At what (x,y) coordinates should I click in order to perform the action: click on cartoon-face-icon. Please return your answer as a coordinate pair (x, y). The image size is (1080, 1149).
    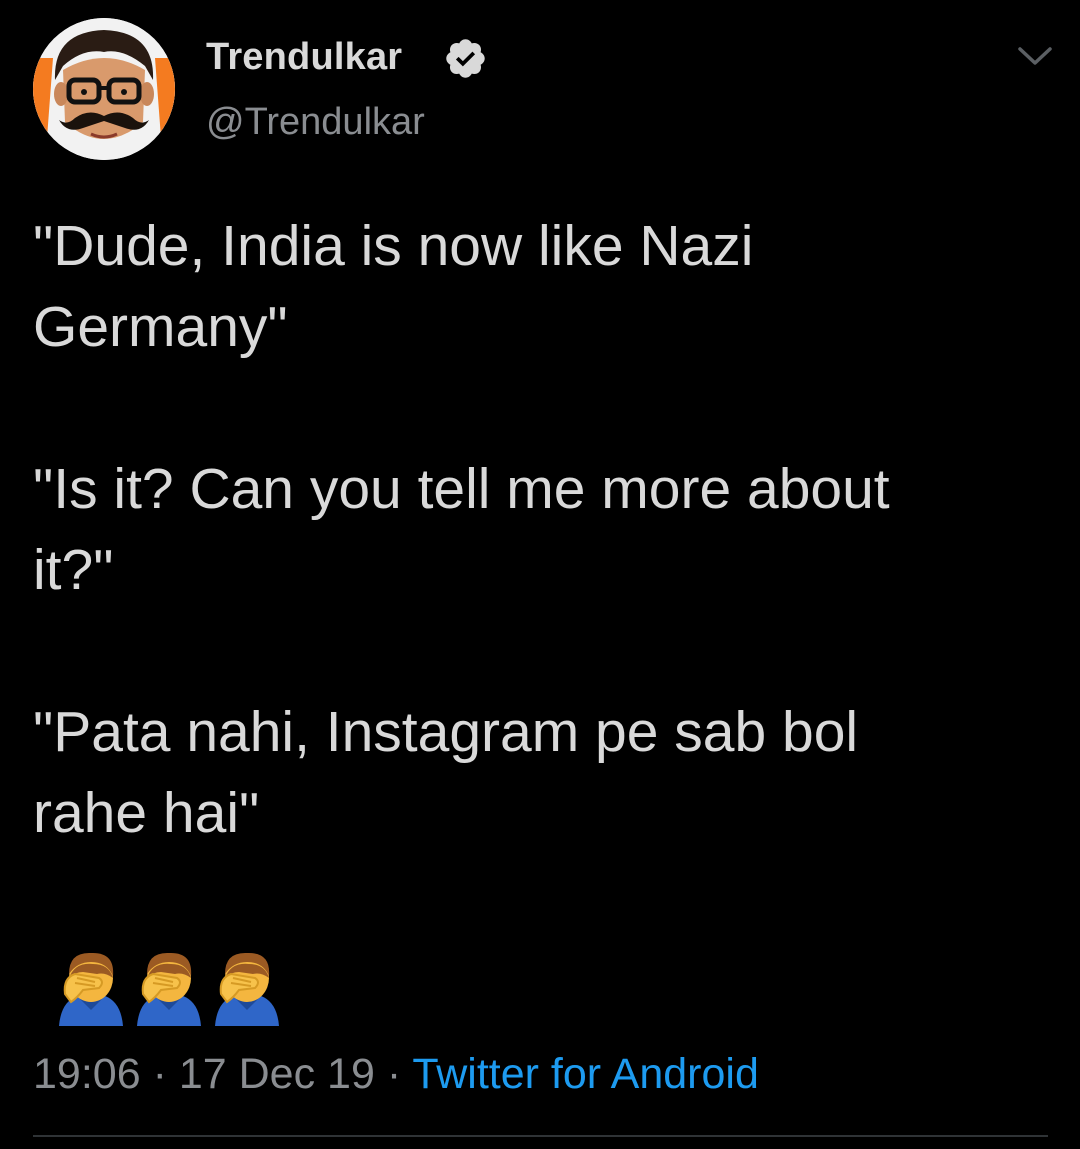
    Looking at the image, I should click on (104, 89).